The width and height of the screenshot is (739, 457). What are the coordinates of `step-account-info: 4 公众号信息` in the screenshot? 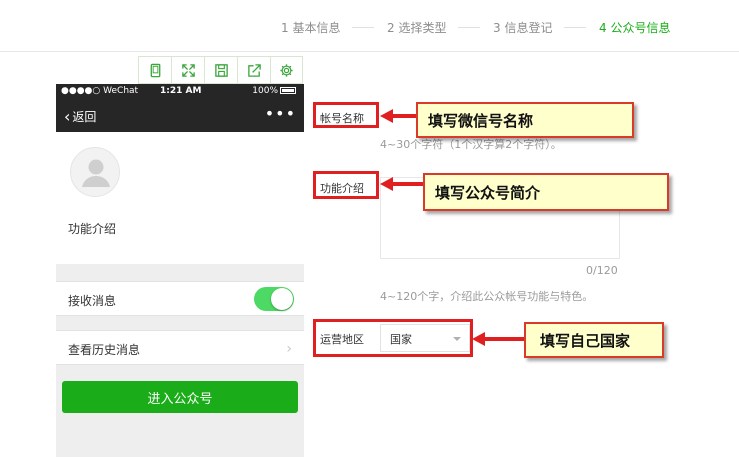 It's located at (635, 28).